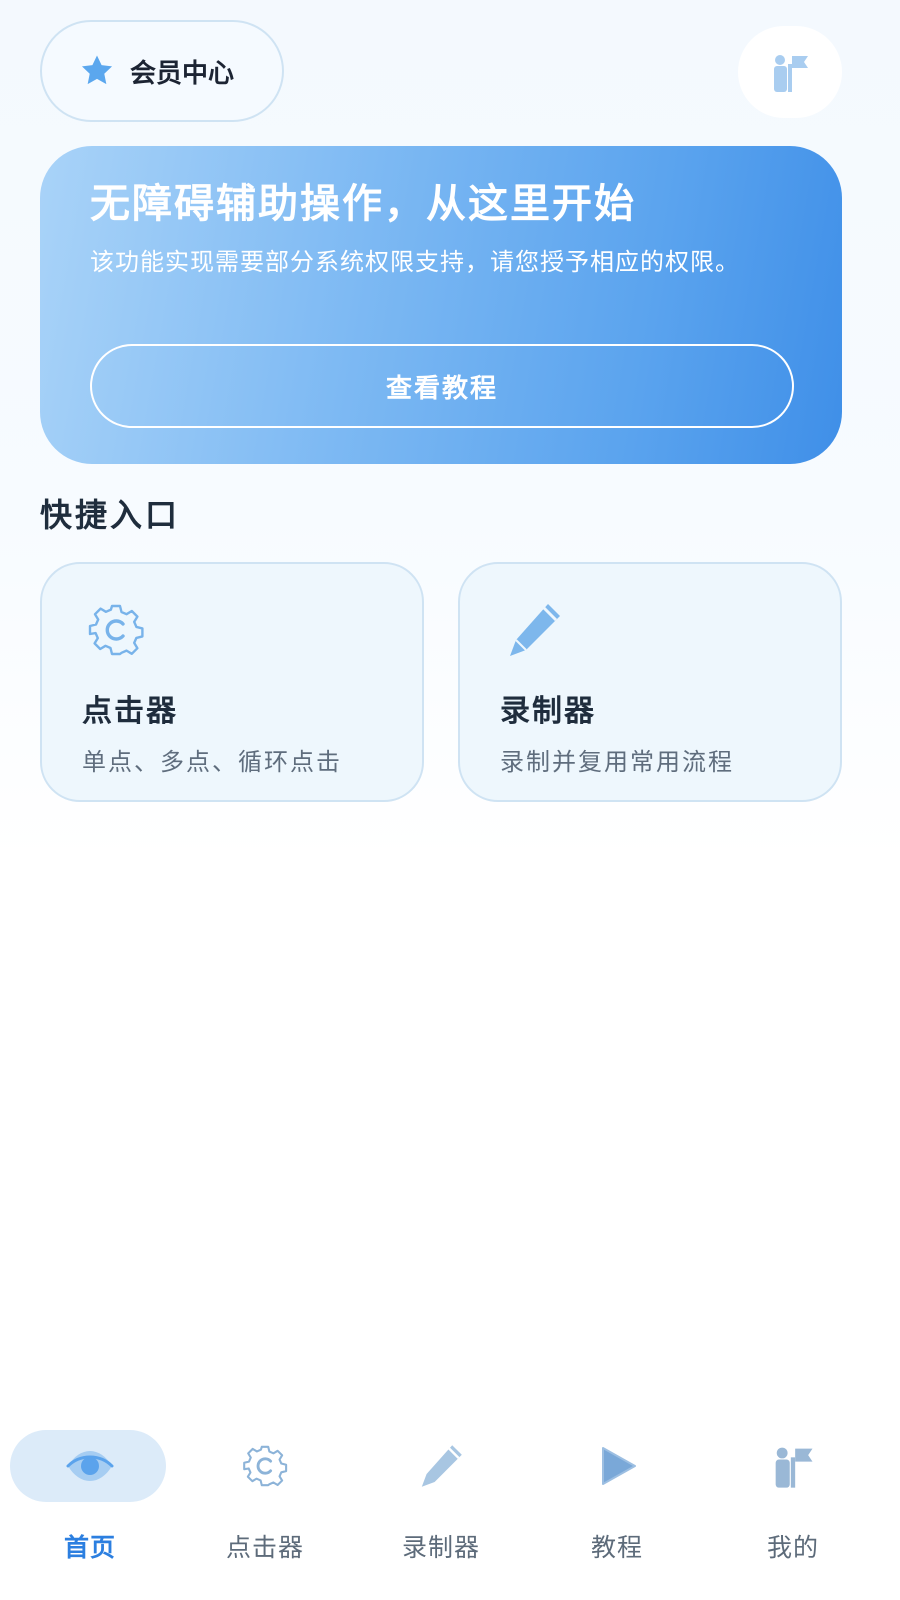 Image resolution: width=900 pixels, height=1600 pixels. I want to click on member-center-button: 会员中心, so click(162, 71).